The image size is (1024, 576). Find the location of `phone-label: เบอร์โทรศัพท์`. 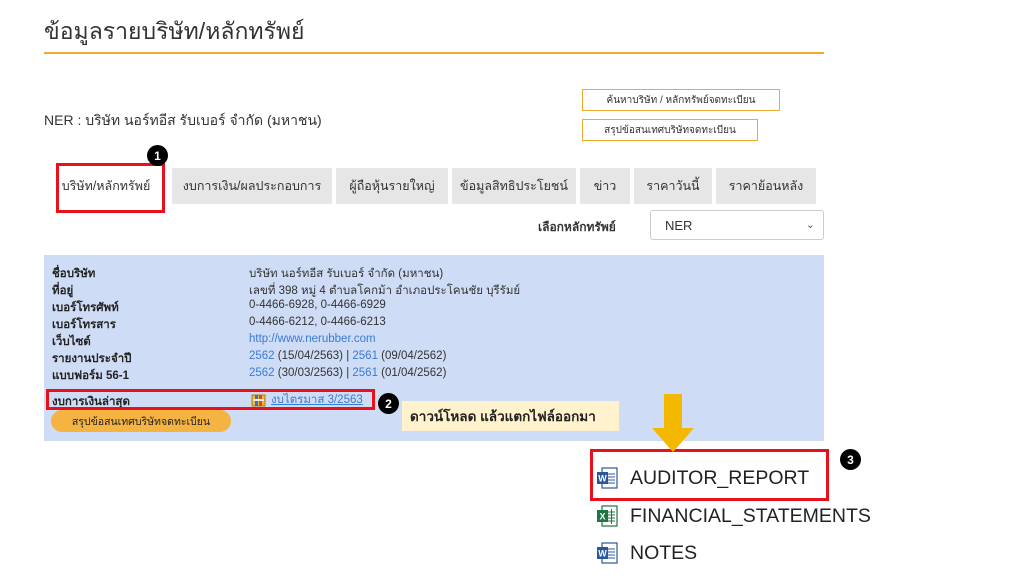

phone-label: เบอร์โทรศัพท์ is located at coordinates (85, 308).